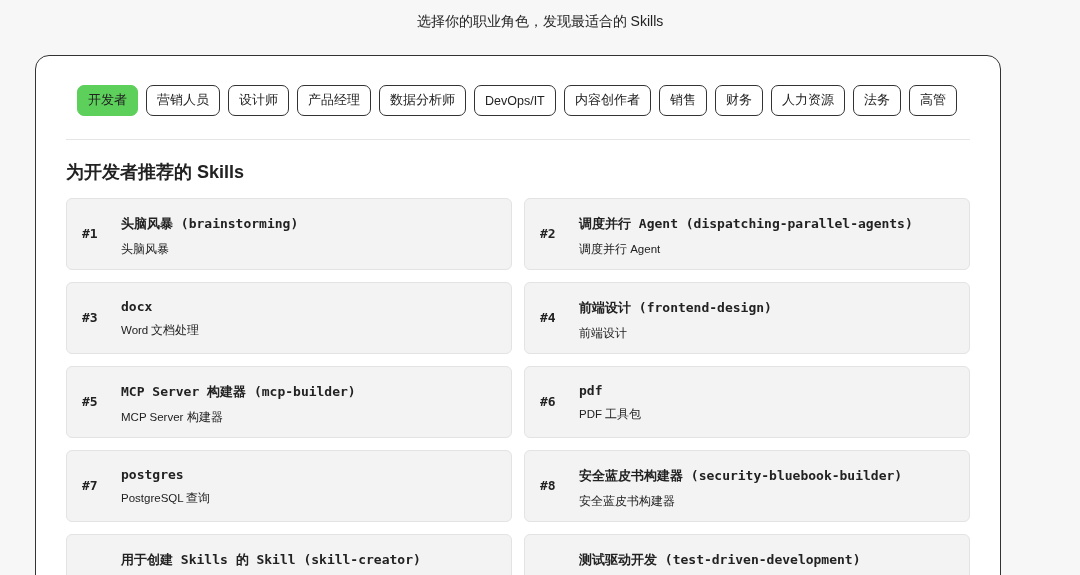 Image resolution: width=1080 pixels, height=575 pixels. What do you see at coordinates (258, 100) in the screenshot?
I see `role-tab: 设计师` at bounding box center [258, 100].